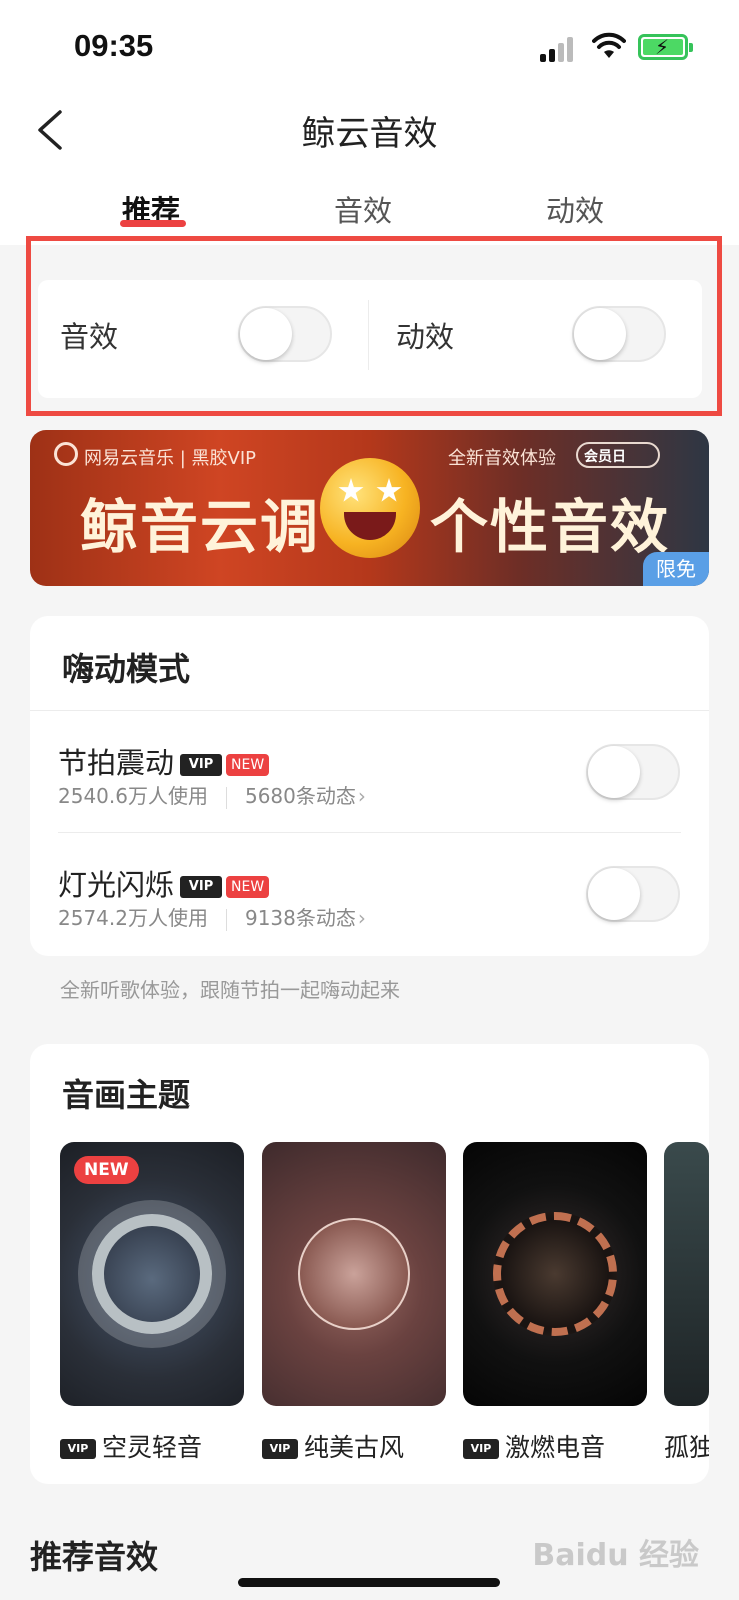  I want to click on theme-label-electronic: VIP 激燃电音, so click(534, 1446).